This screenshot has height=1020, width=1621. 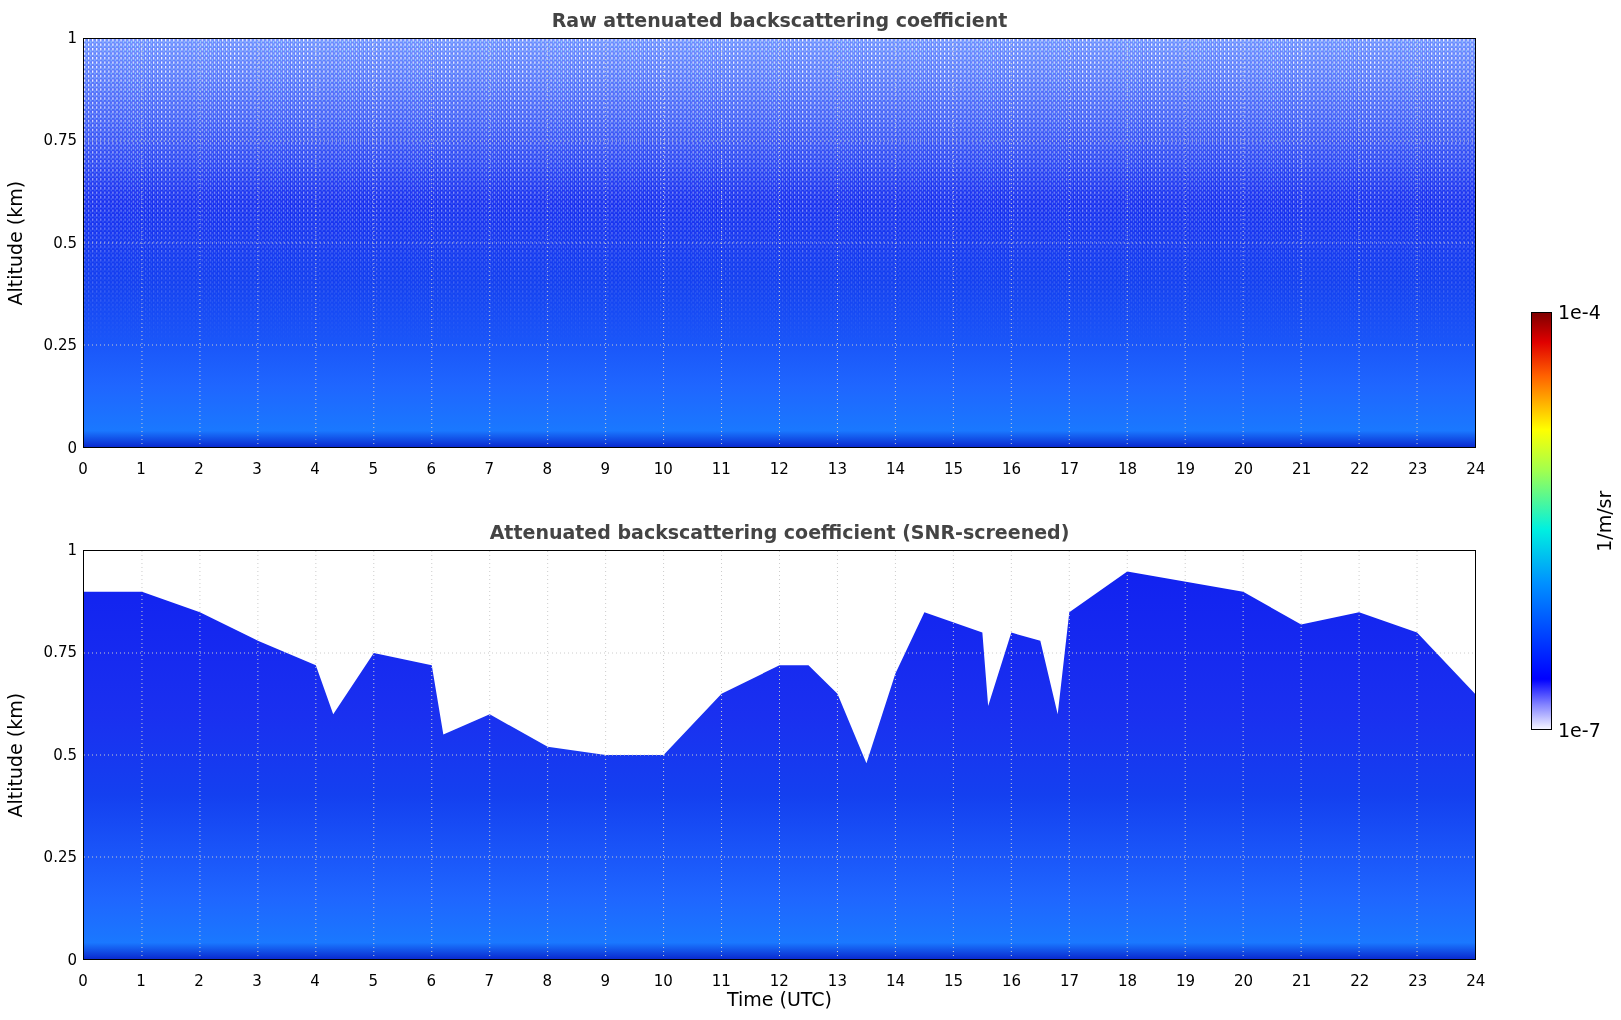 I want to click on colorbar-label: 1e-7, so click(x=1579, y=730).